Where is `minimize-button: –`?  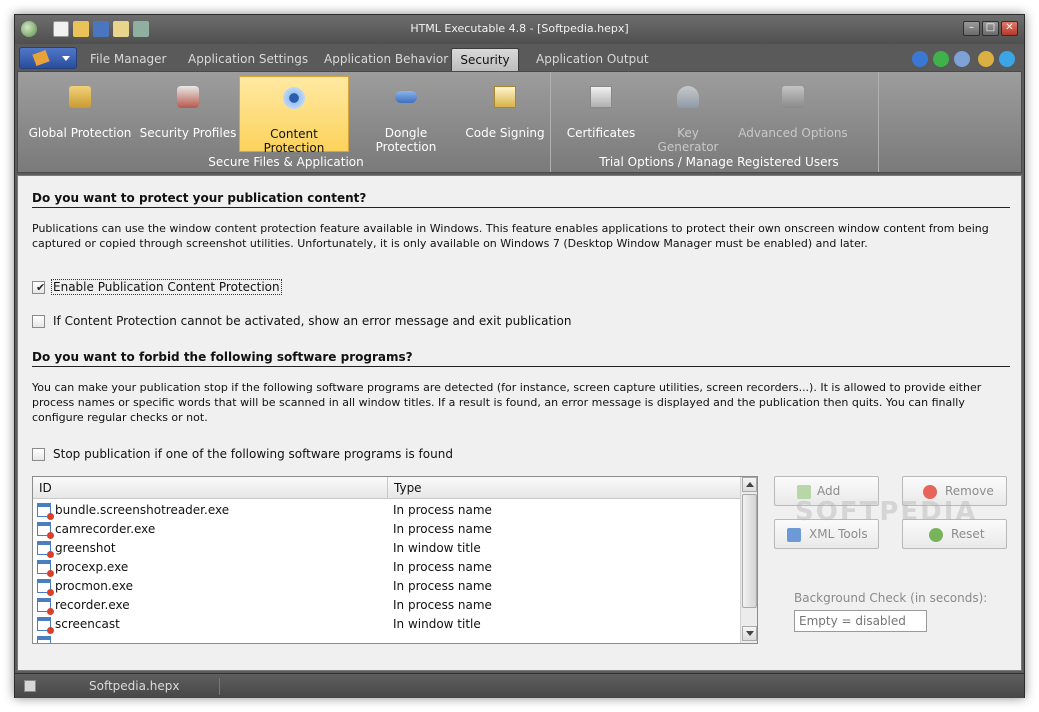 minimize-button: – is located at coordinates (971, 28).